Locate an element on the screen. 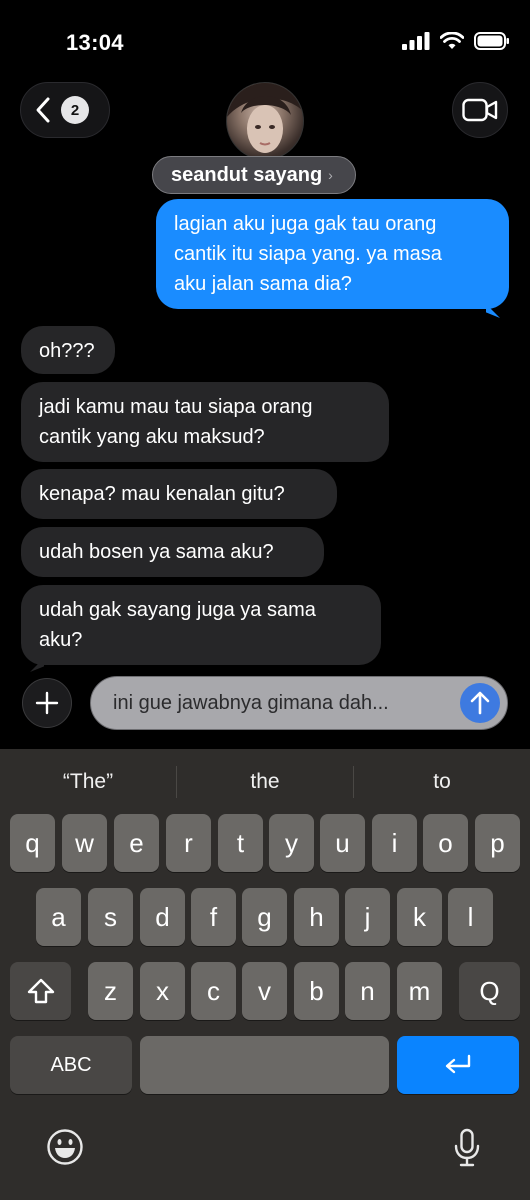 The image size is (530, 1200). battery-icon is located at coordinates (491, 41).